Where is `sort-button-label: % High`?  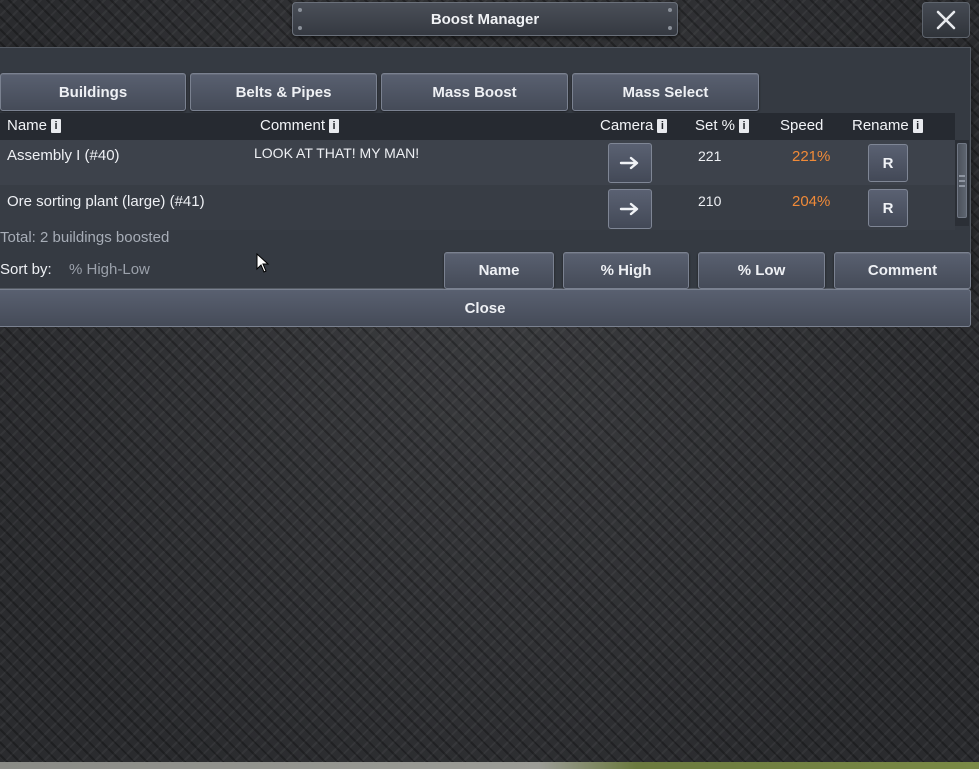 sort-button-label: % High is located at coordinates (626, 270).